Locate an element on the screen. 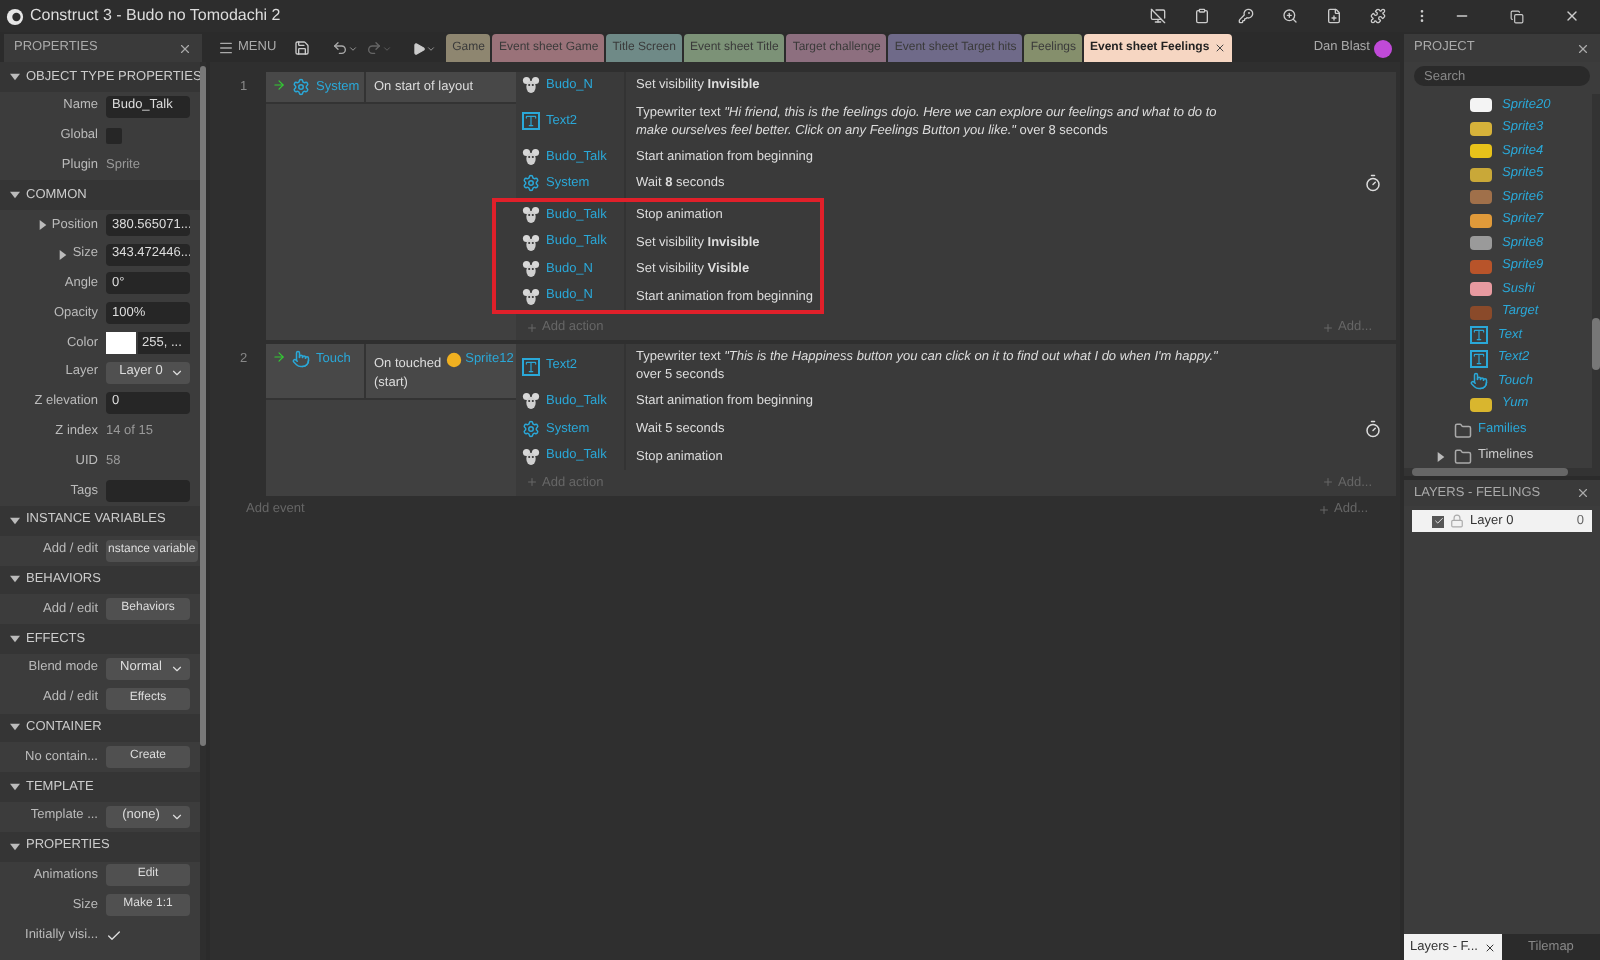 This screenshot has width=1600, height=960. redo-icon is located at coordinates (374, 48).